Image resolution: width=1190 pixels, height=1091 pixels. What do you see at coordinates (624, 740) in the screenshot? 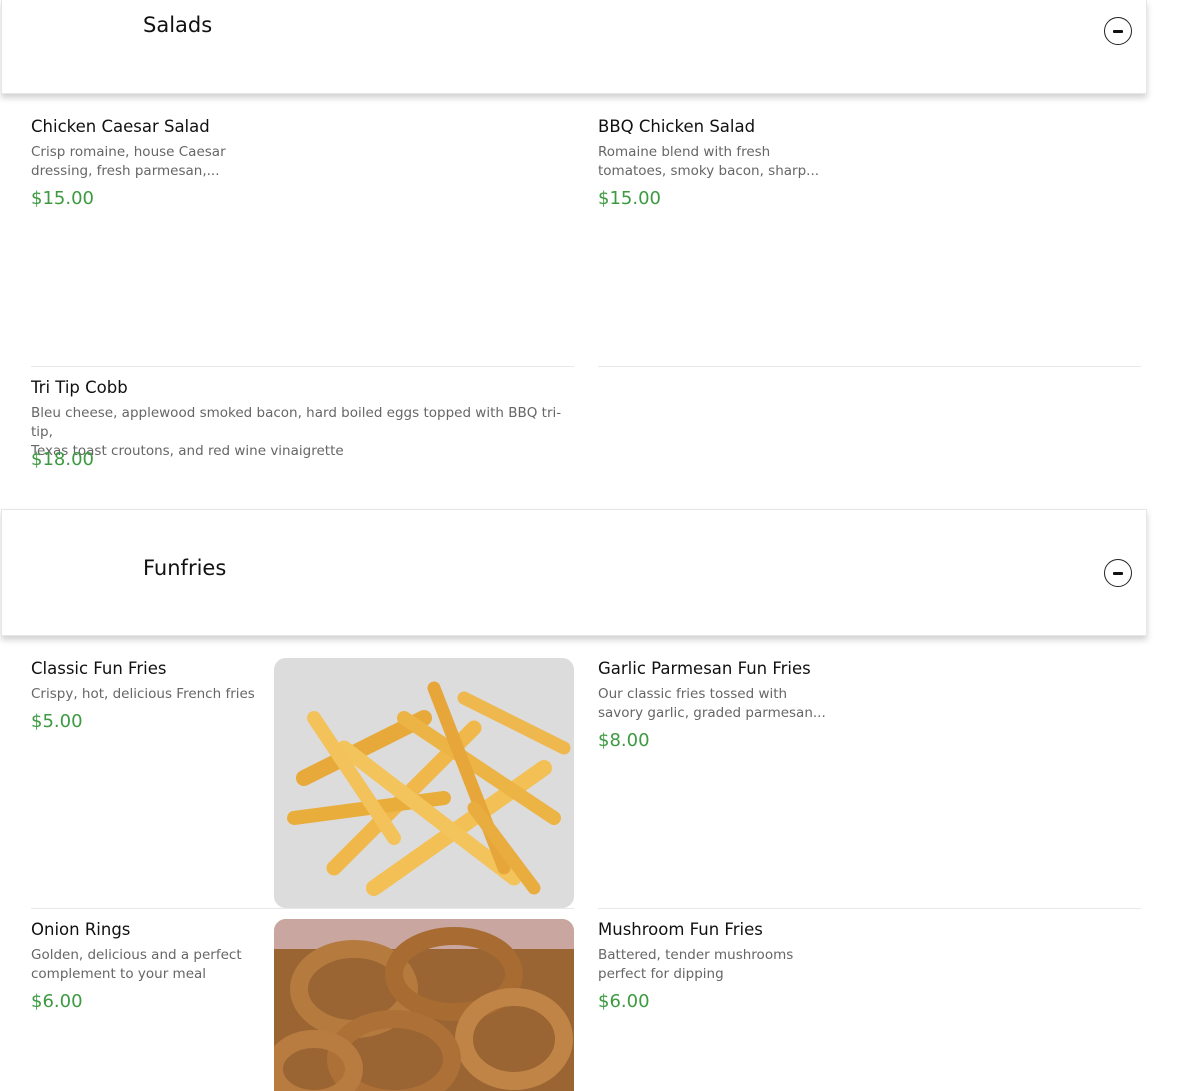
I see `item-price: $8.00` at bounding box center [624, 740].